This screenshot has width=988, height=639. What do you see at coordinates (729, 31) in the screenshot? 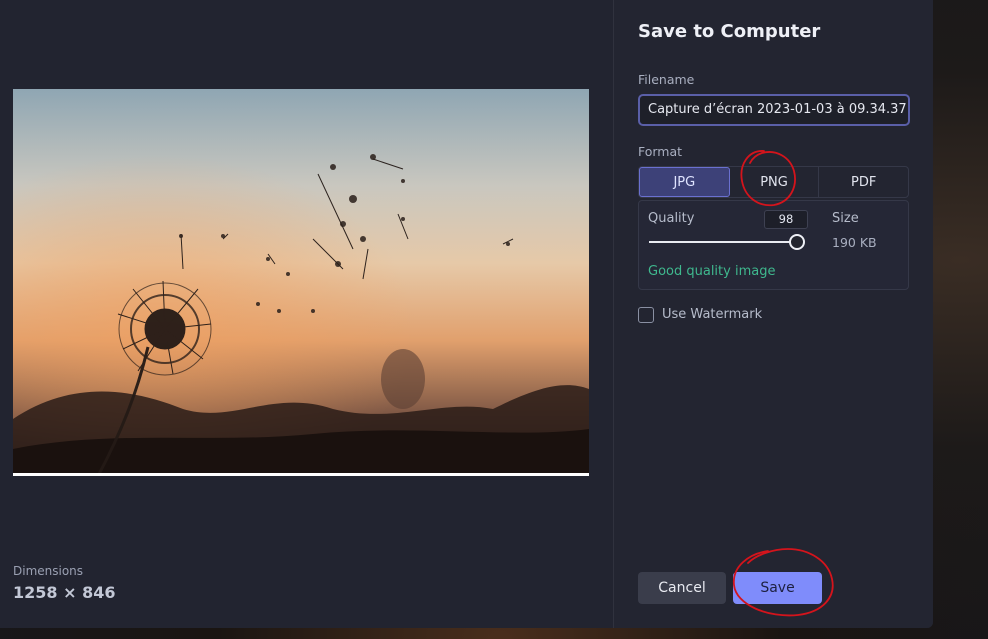
I see `dialog-title: Save to Computer` at bounding box center [729, 31].